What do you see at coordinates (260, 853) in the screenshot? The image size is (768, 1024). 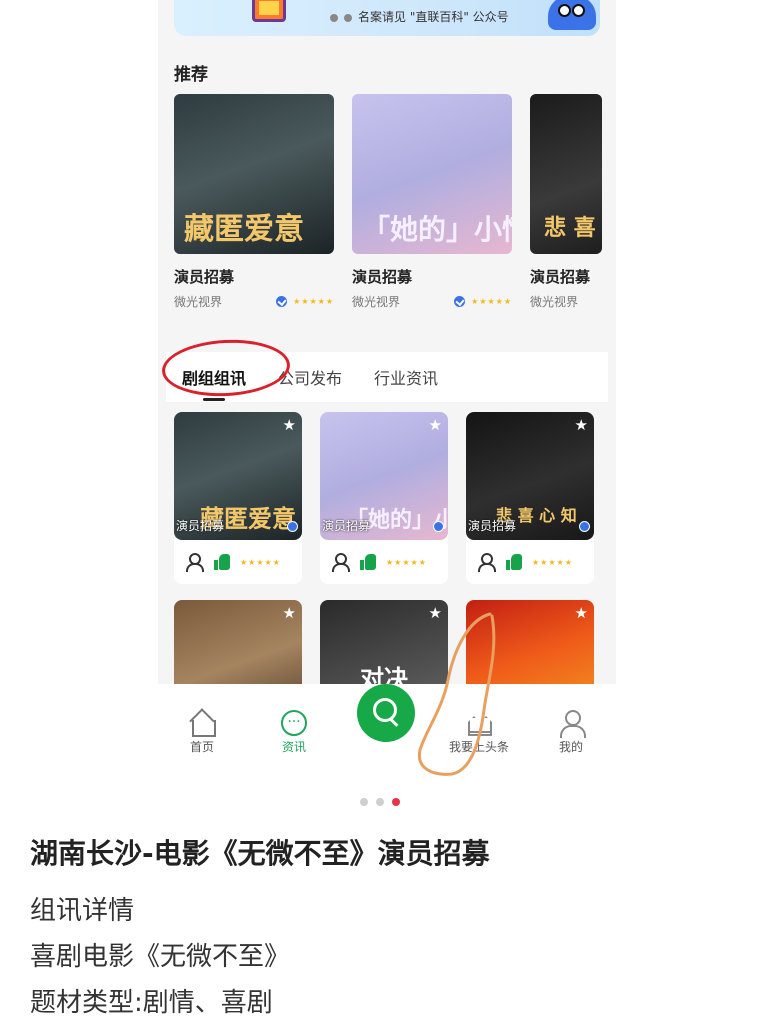 I see `article-title: 湖南长沙-电影《无微不至》演员招募` at bounding box center [260, 853].